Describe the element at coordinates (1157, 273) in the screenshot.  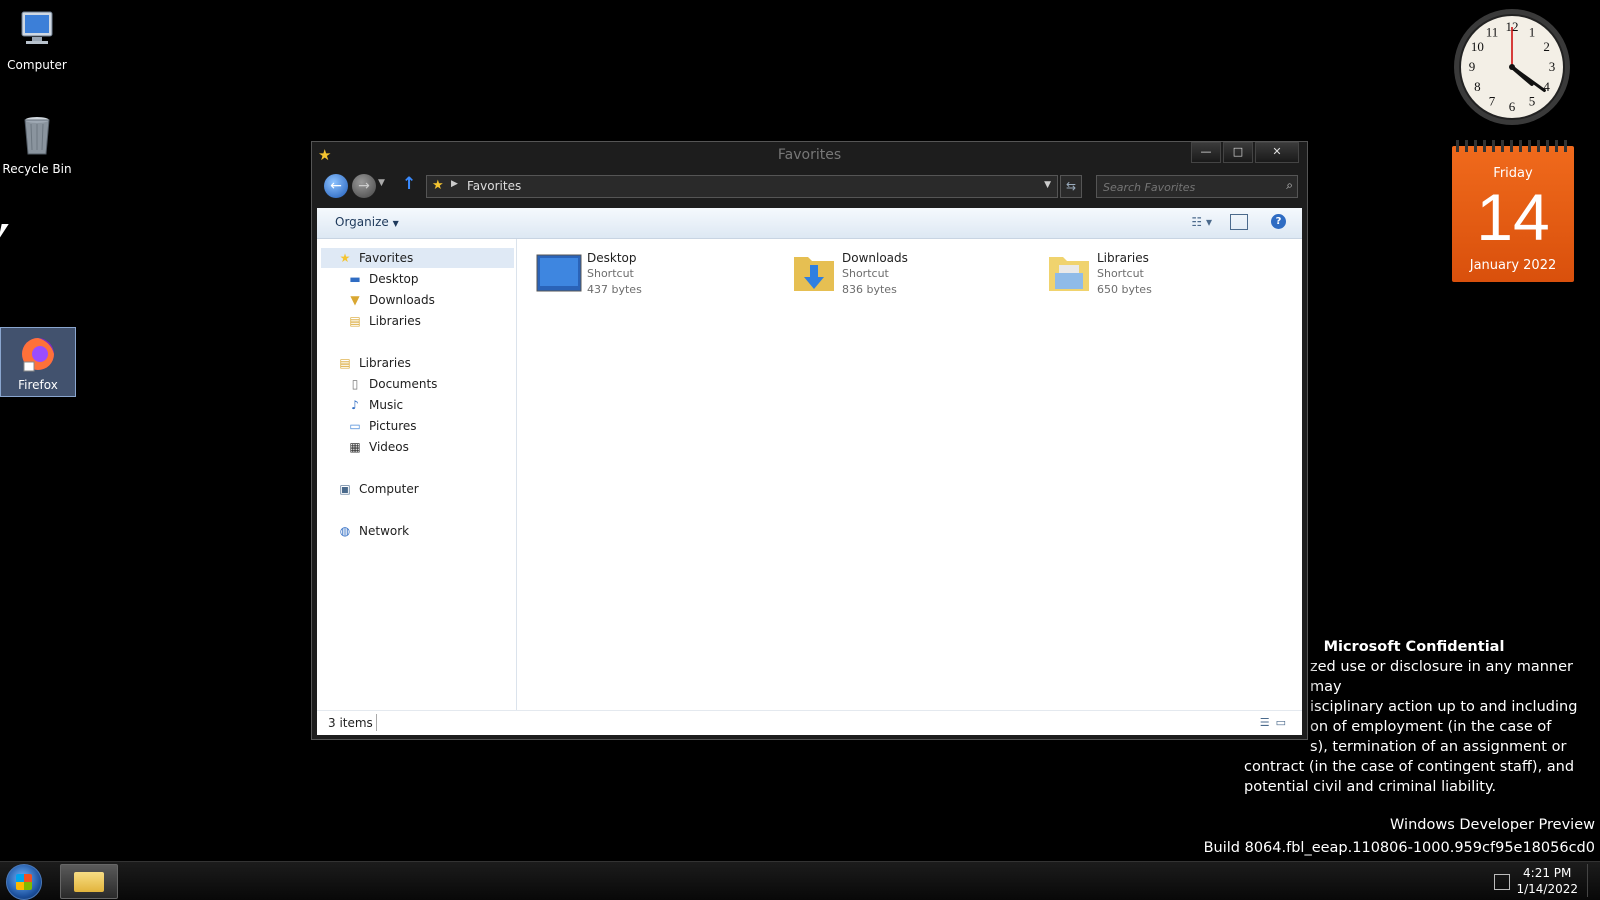
I see `file-item-libraries: Libraries Shortcut 650 bytes` at that location.